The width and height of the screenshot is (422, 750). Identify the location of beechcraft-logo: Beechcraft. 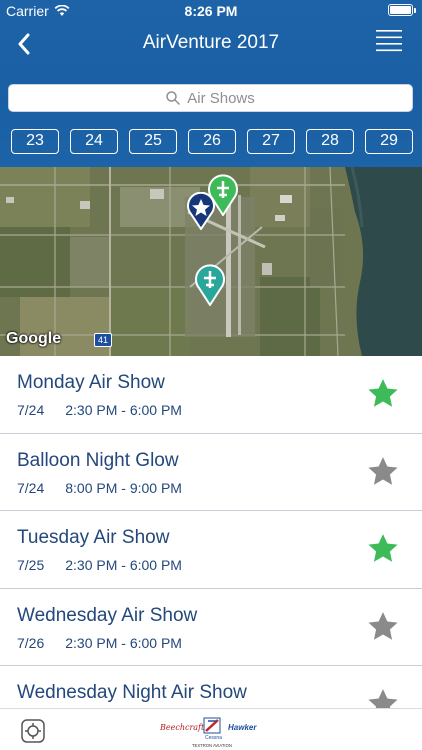
(182, 727).